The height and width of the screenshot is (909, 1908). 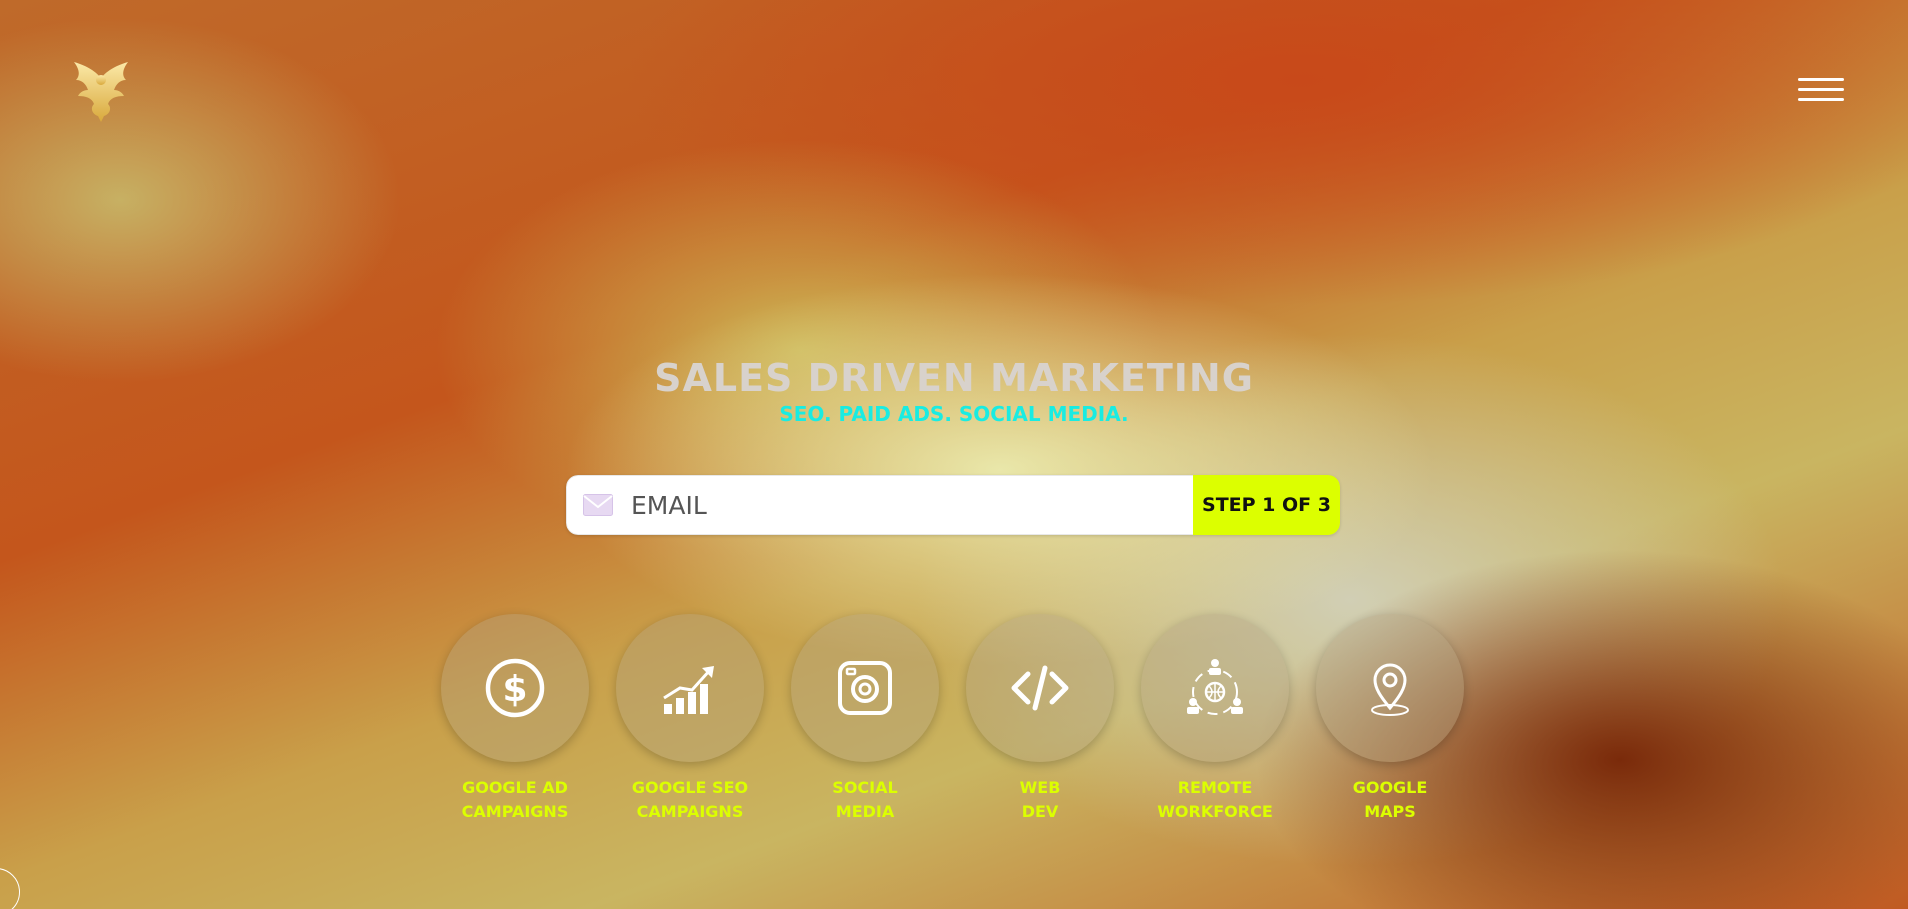 I want to click on service-google-ad-campaigns: $ GOOGLE AD CAMPAIGNS, so click(x=515, y=719).